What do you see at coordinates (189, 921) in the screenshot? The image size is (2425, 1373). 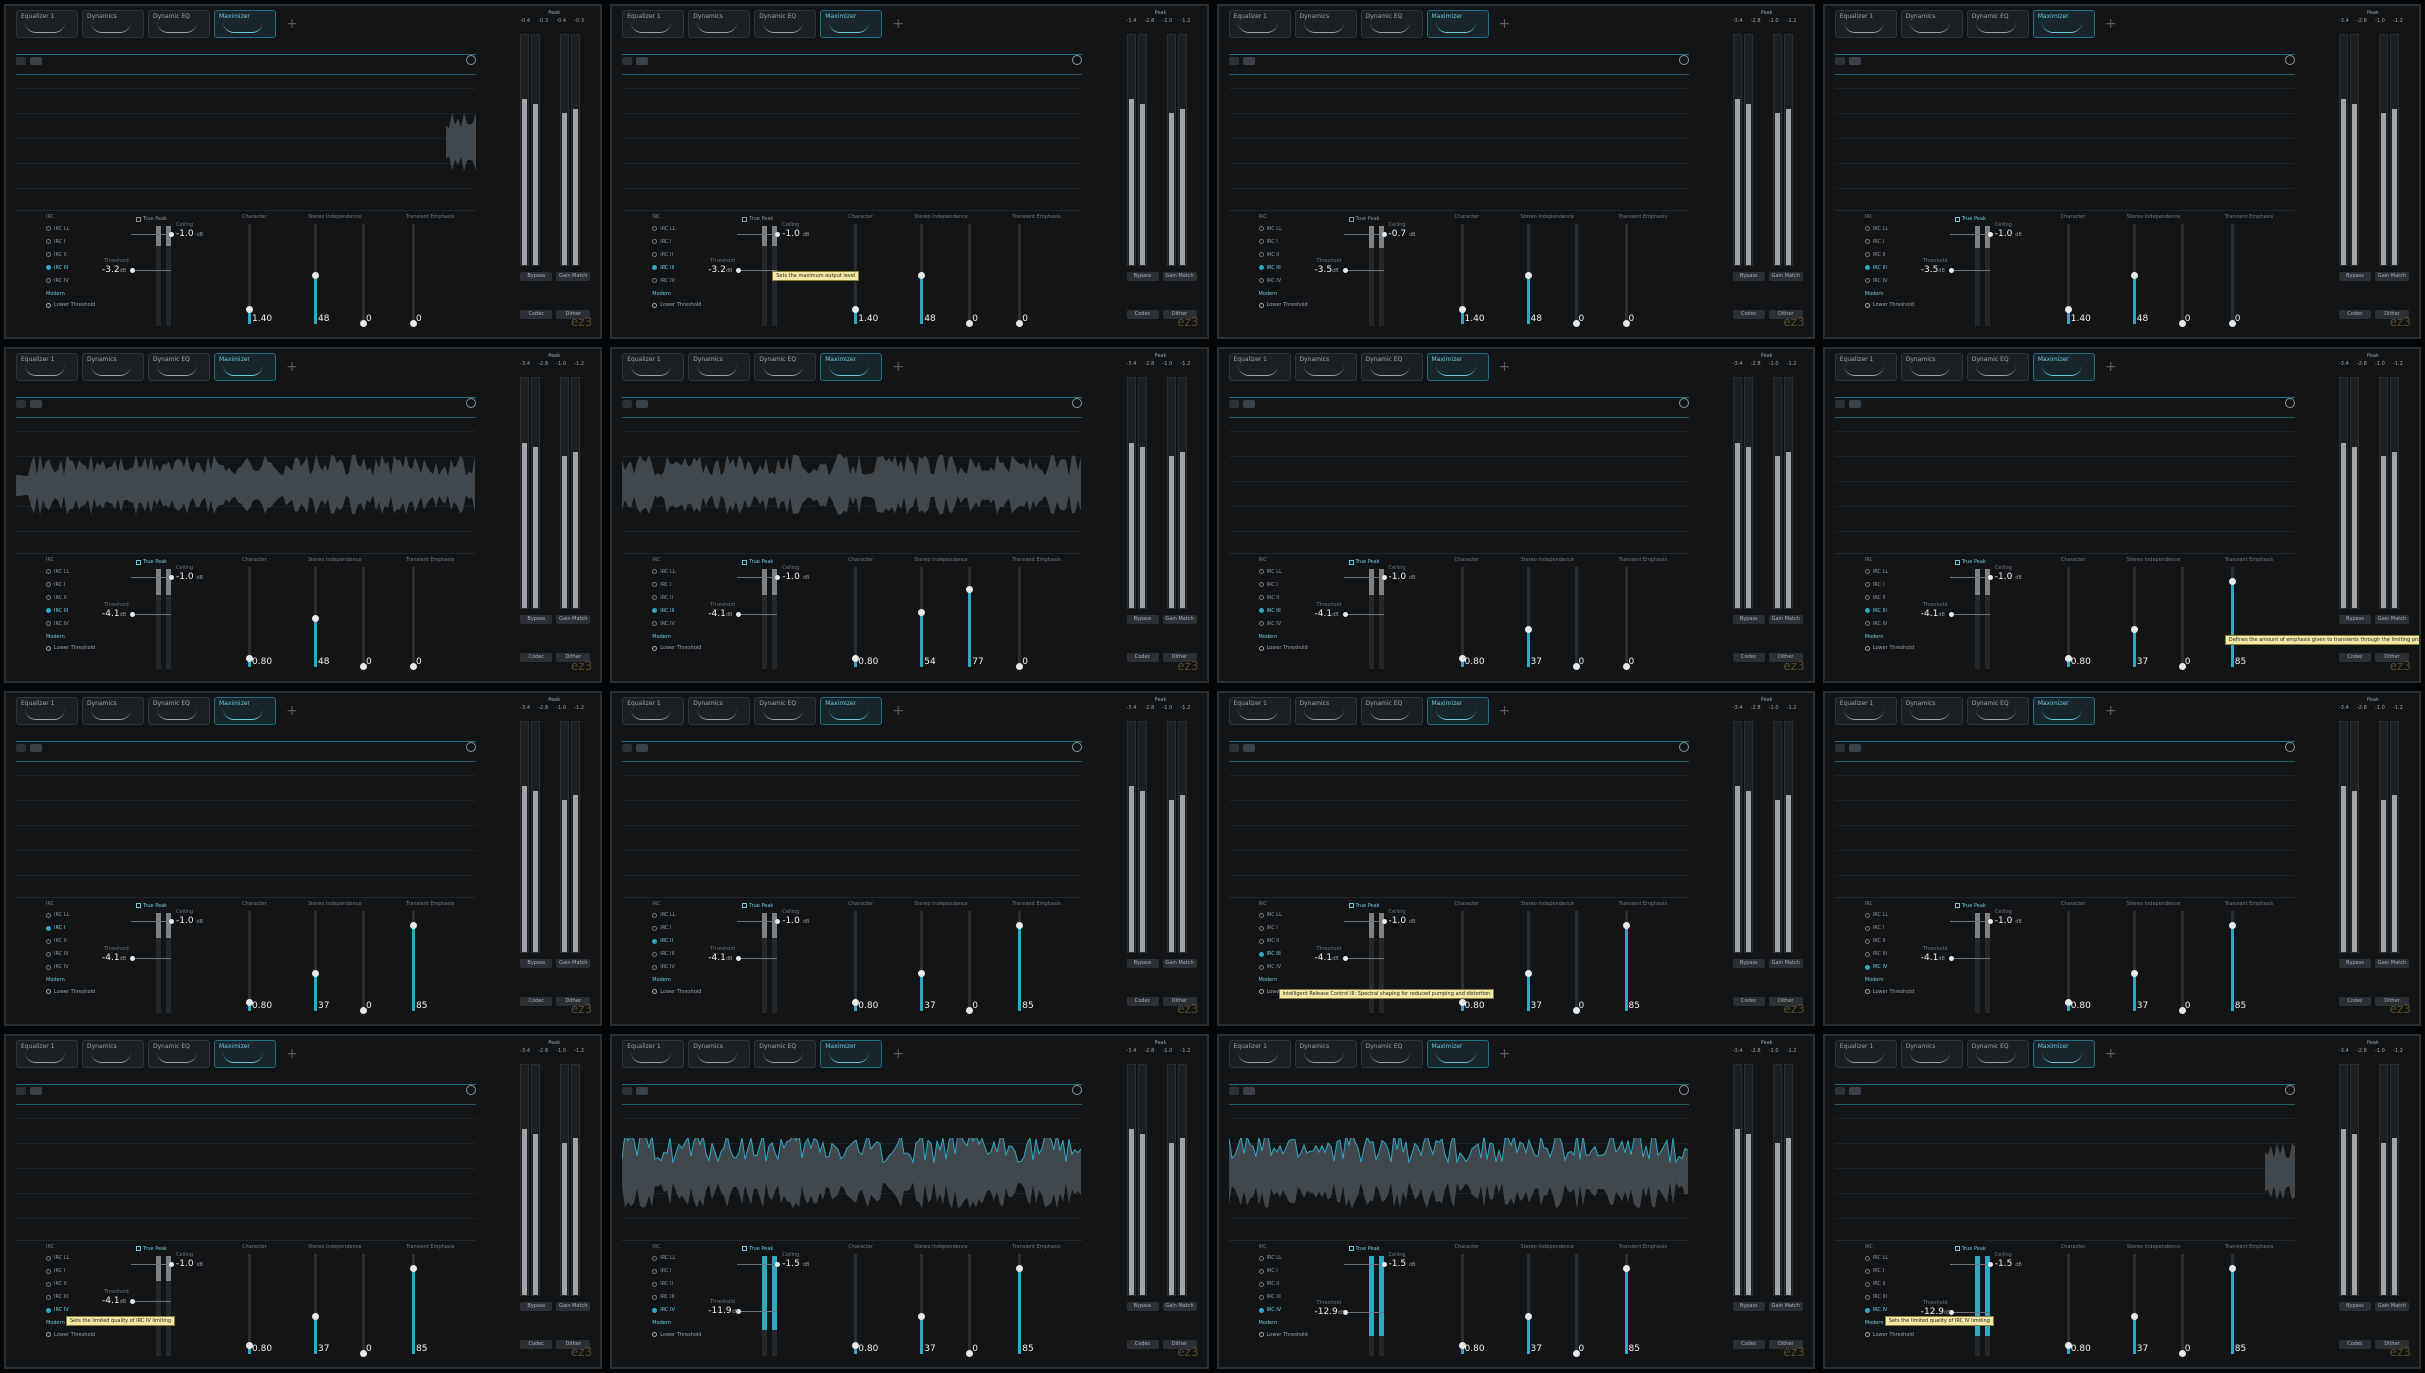 I see `ceiling-value: -1.0 dB` at bounding box center [189, 921].